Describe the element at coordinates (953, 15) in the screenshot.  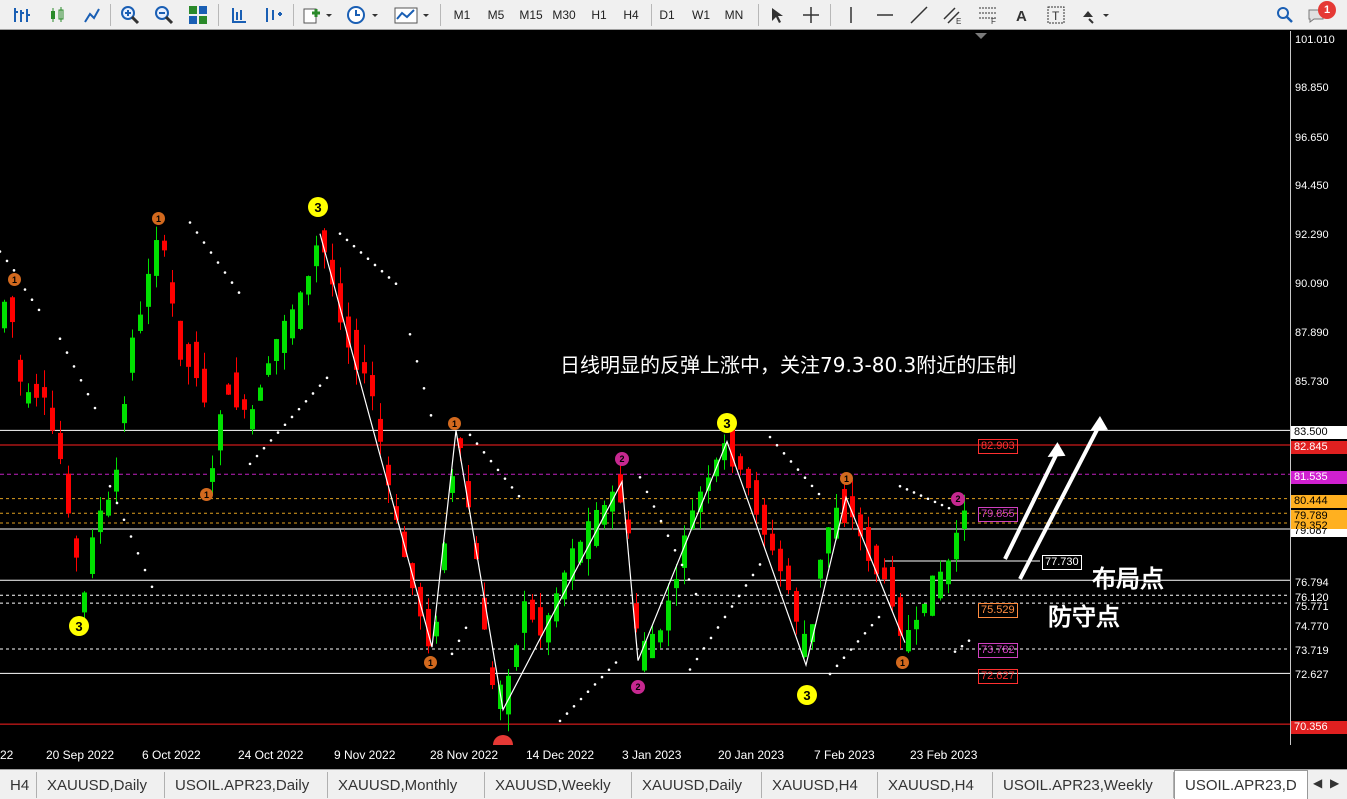
I see `equidistant-channel-icon: E` at that location.